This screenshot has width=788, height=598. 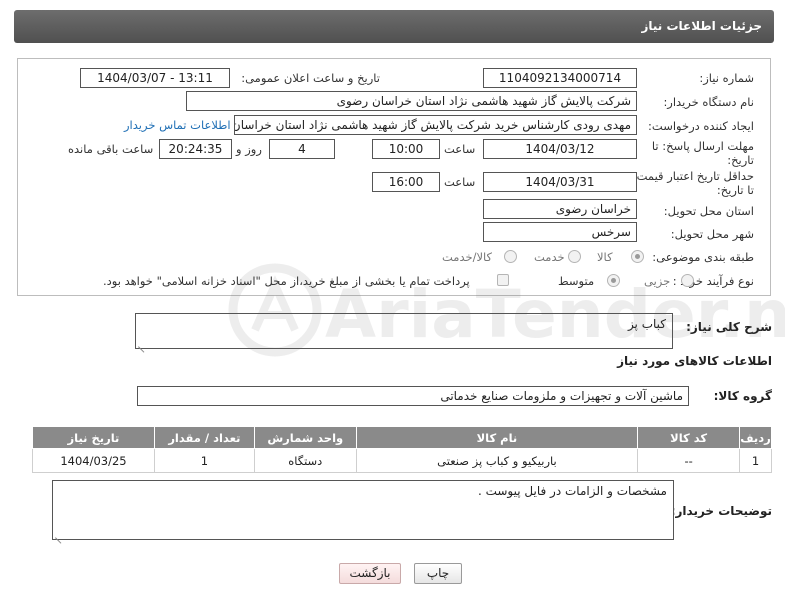 What do you see at coordinates (510, 256) in the screenshot?
I see `category-radio-goods-service` at bounding box center [510, 256].